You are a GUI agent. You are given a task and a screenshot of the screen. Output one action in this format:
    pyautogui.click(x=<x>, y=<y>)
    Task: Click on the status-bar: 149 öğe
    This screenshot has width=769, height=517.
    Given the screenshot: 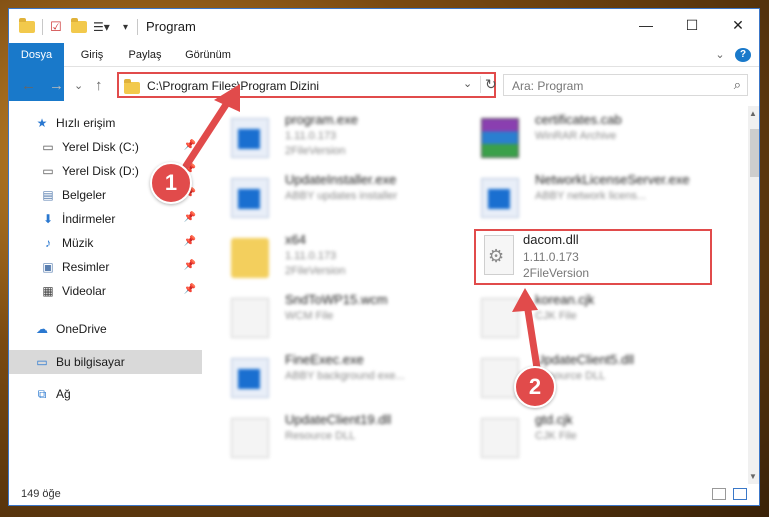 What is the action you would take?
    pyautogui.click(x=384, y=495)
    